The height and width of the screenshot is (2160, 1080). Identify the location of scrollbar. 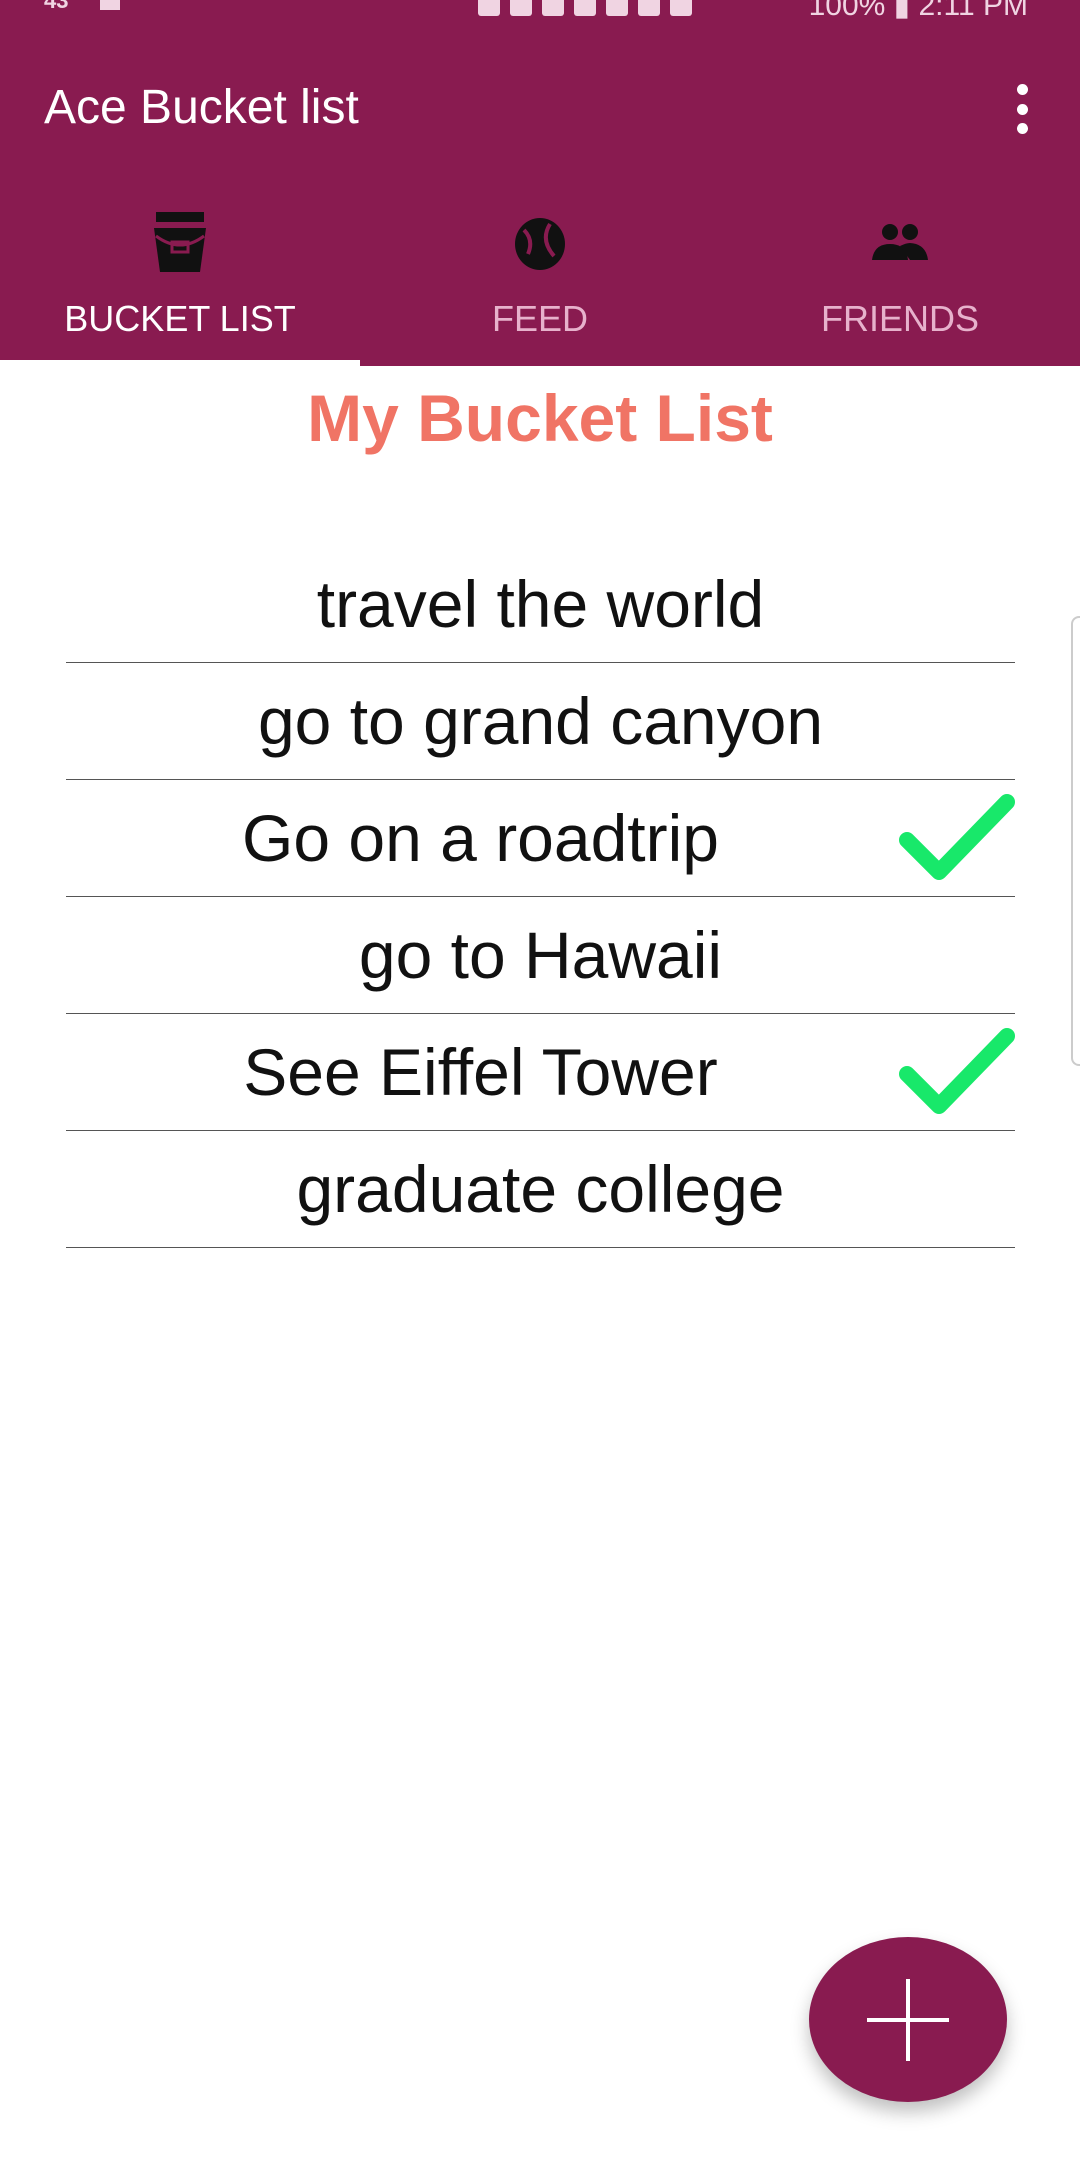
(1075, 841).